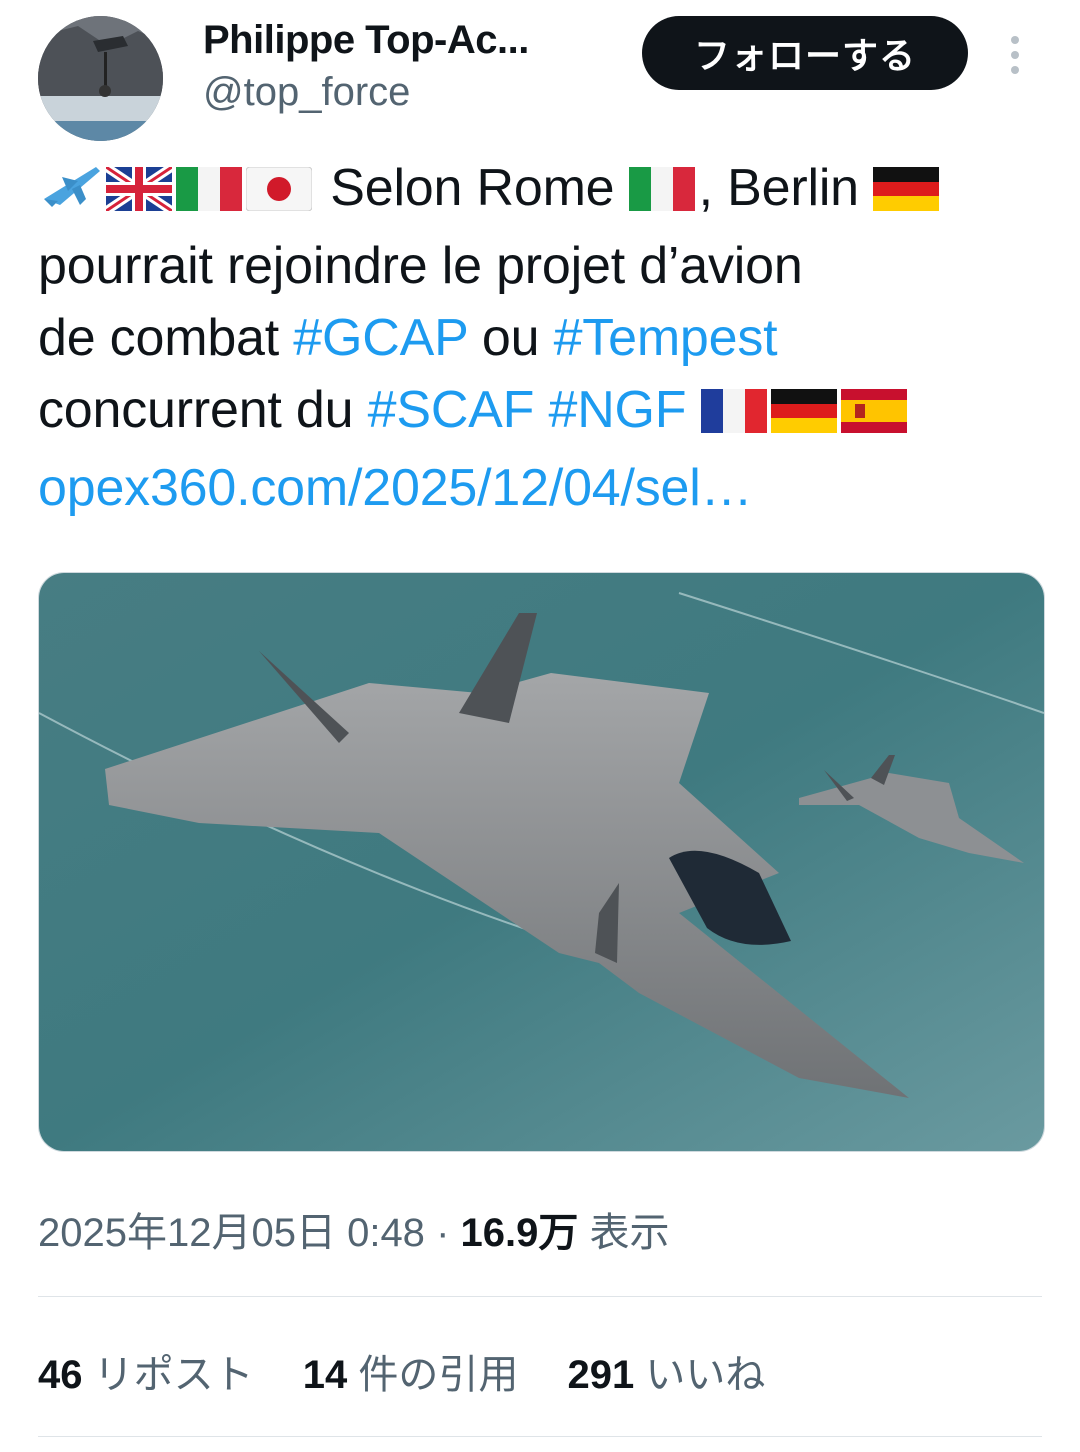  What do you see at coordinates (540, 1436) in the screenshot?
I see `divider-bottom` at bounding box center [540, 1436].